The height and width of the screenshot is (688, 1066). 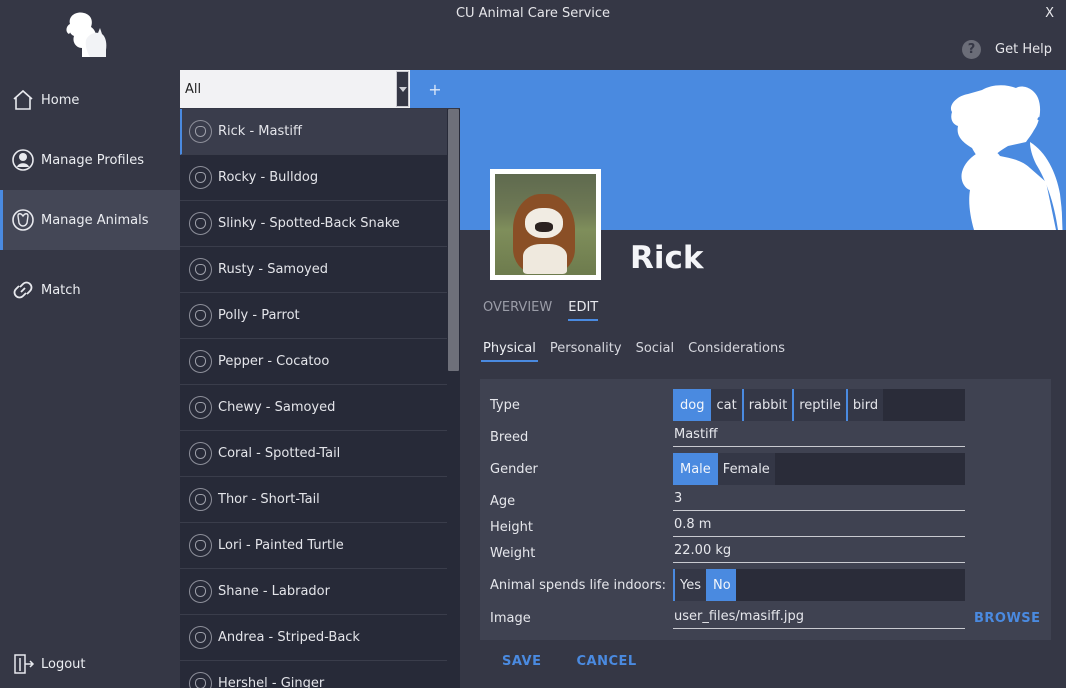 I want to click on type-option-reptile: reptile, so click(x=819, y=405).